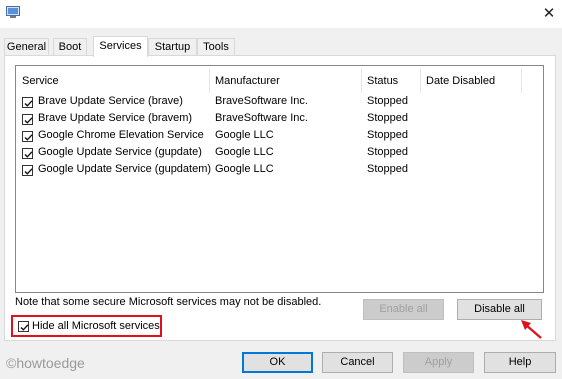  What do you see at coordinates (40, 81) in the screenshot?
I see `column-header-service: Service` at bounding box center [40, 81].